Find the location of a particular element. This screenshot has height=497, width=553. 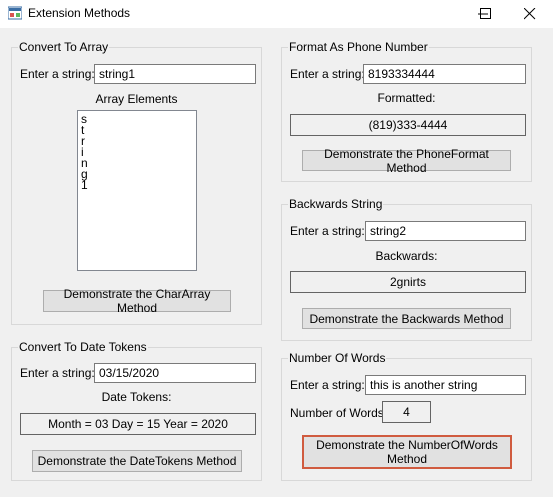

words-string-input is located at coordinates (445, 385).